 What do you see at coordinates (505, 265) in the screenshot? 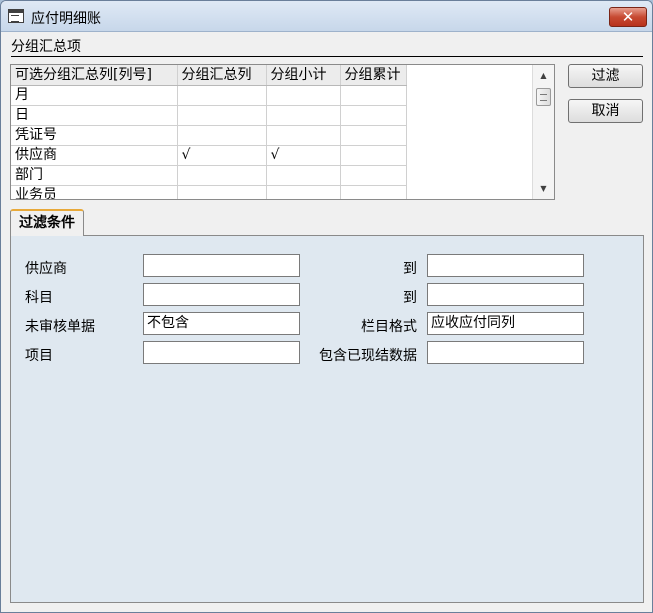
I see `supplier-to-field` at bounding box center [505, 265].